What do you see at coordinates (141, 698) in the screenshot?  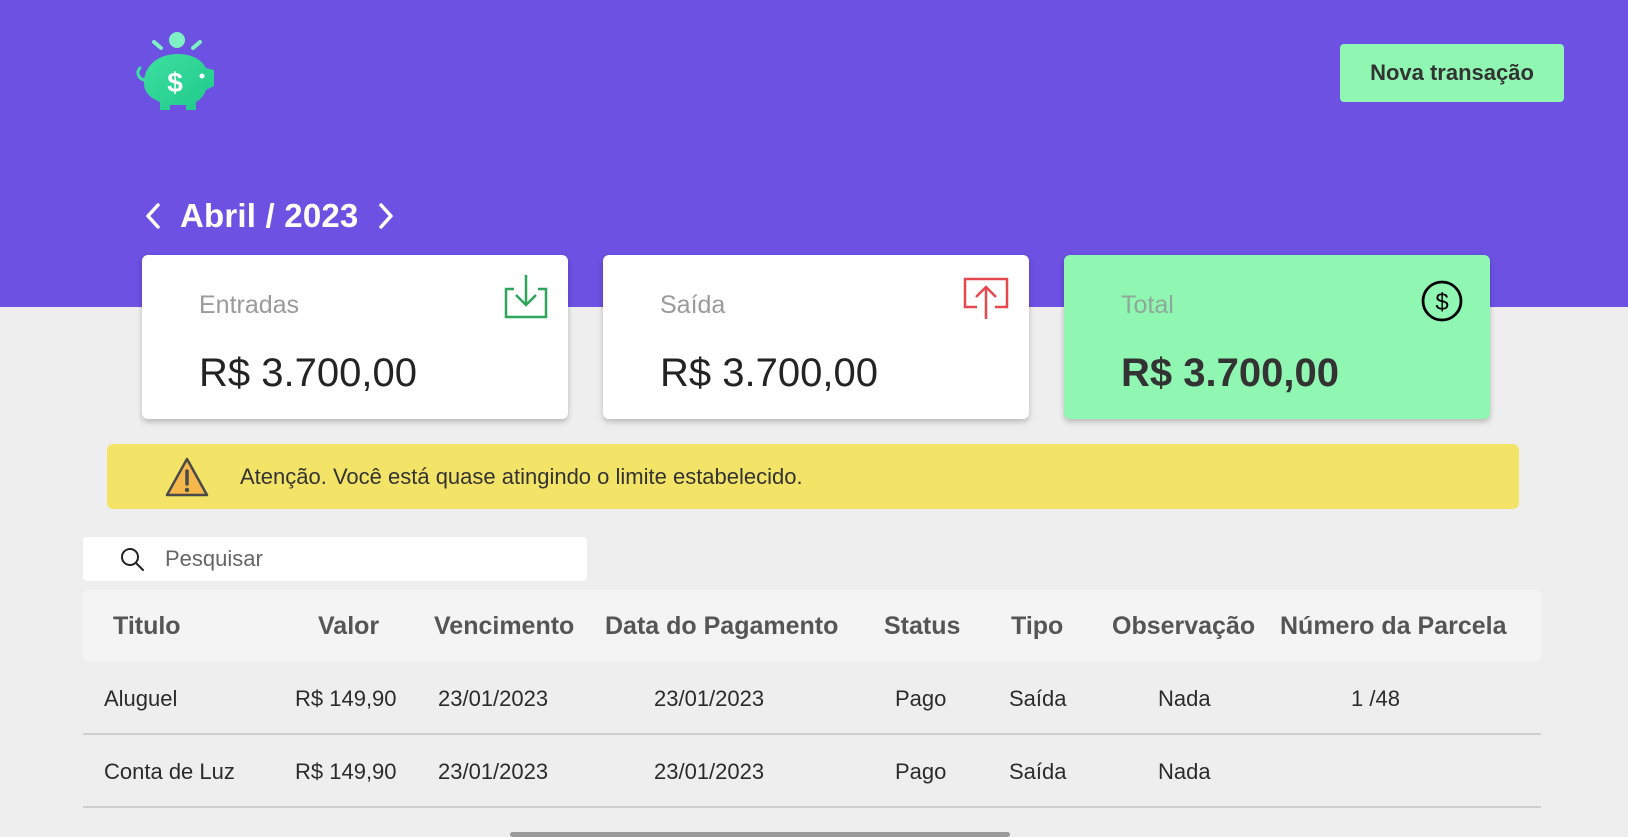 I see `cell-titulo: Aluguel` at bounding box center [141, 698].